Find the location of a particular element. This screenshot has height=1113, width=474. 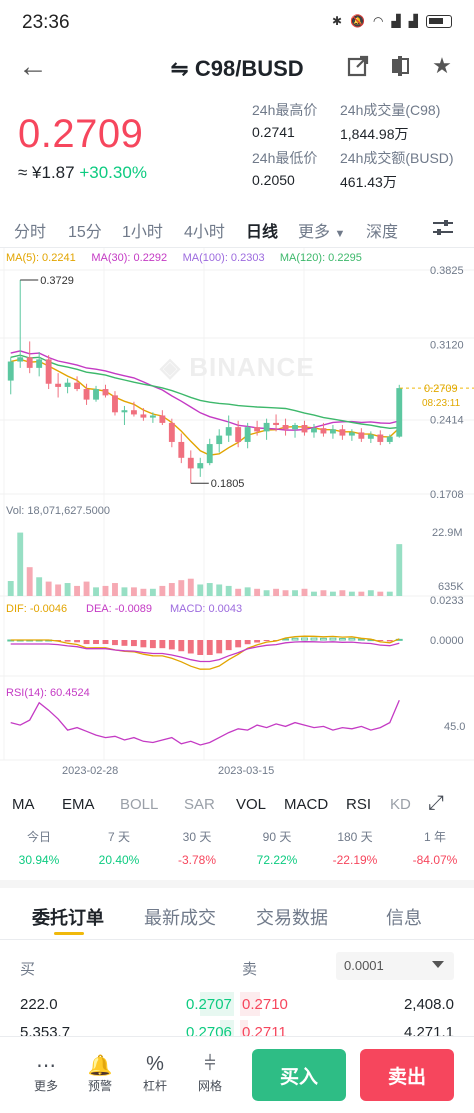

nav-leverage: % 杠杆 is located at coordinates (155, 1073).